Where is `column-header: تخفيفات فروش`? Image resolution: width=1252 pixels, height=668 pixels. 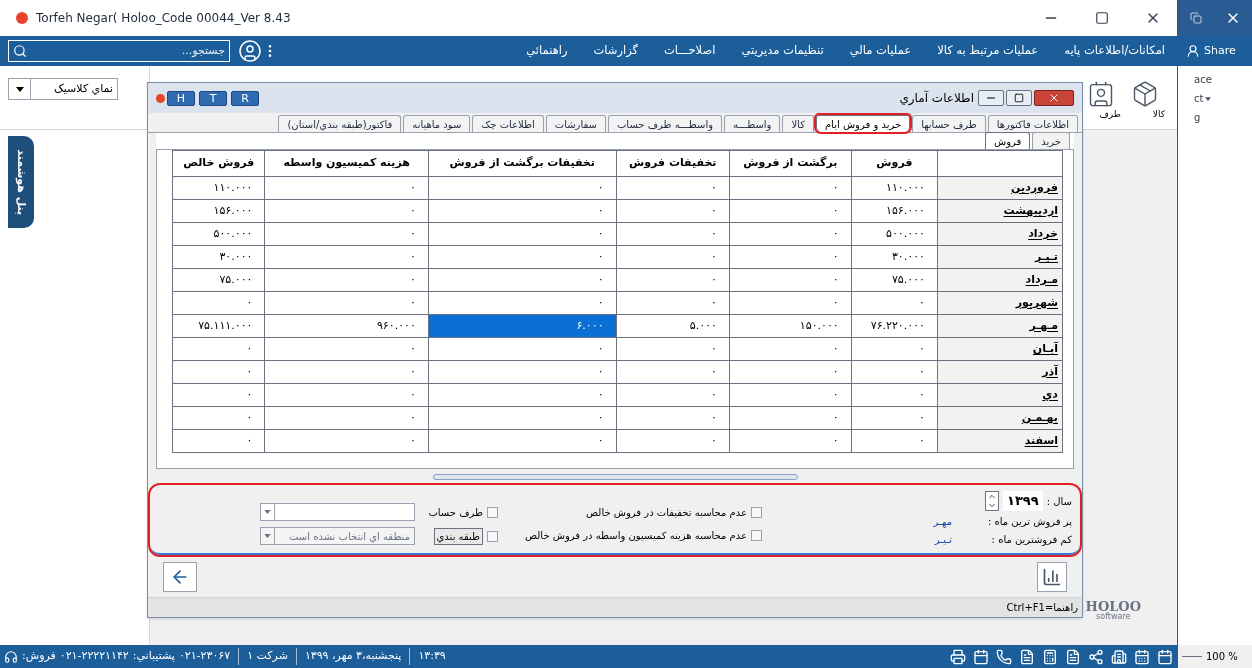 column-header: تخفيفات فروش is located at coordinates (673, 163).